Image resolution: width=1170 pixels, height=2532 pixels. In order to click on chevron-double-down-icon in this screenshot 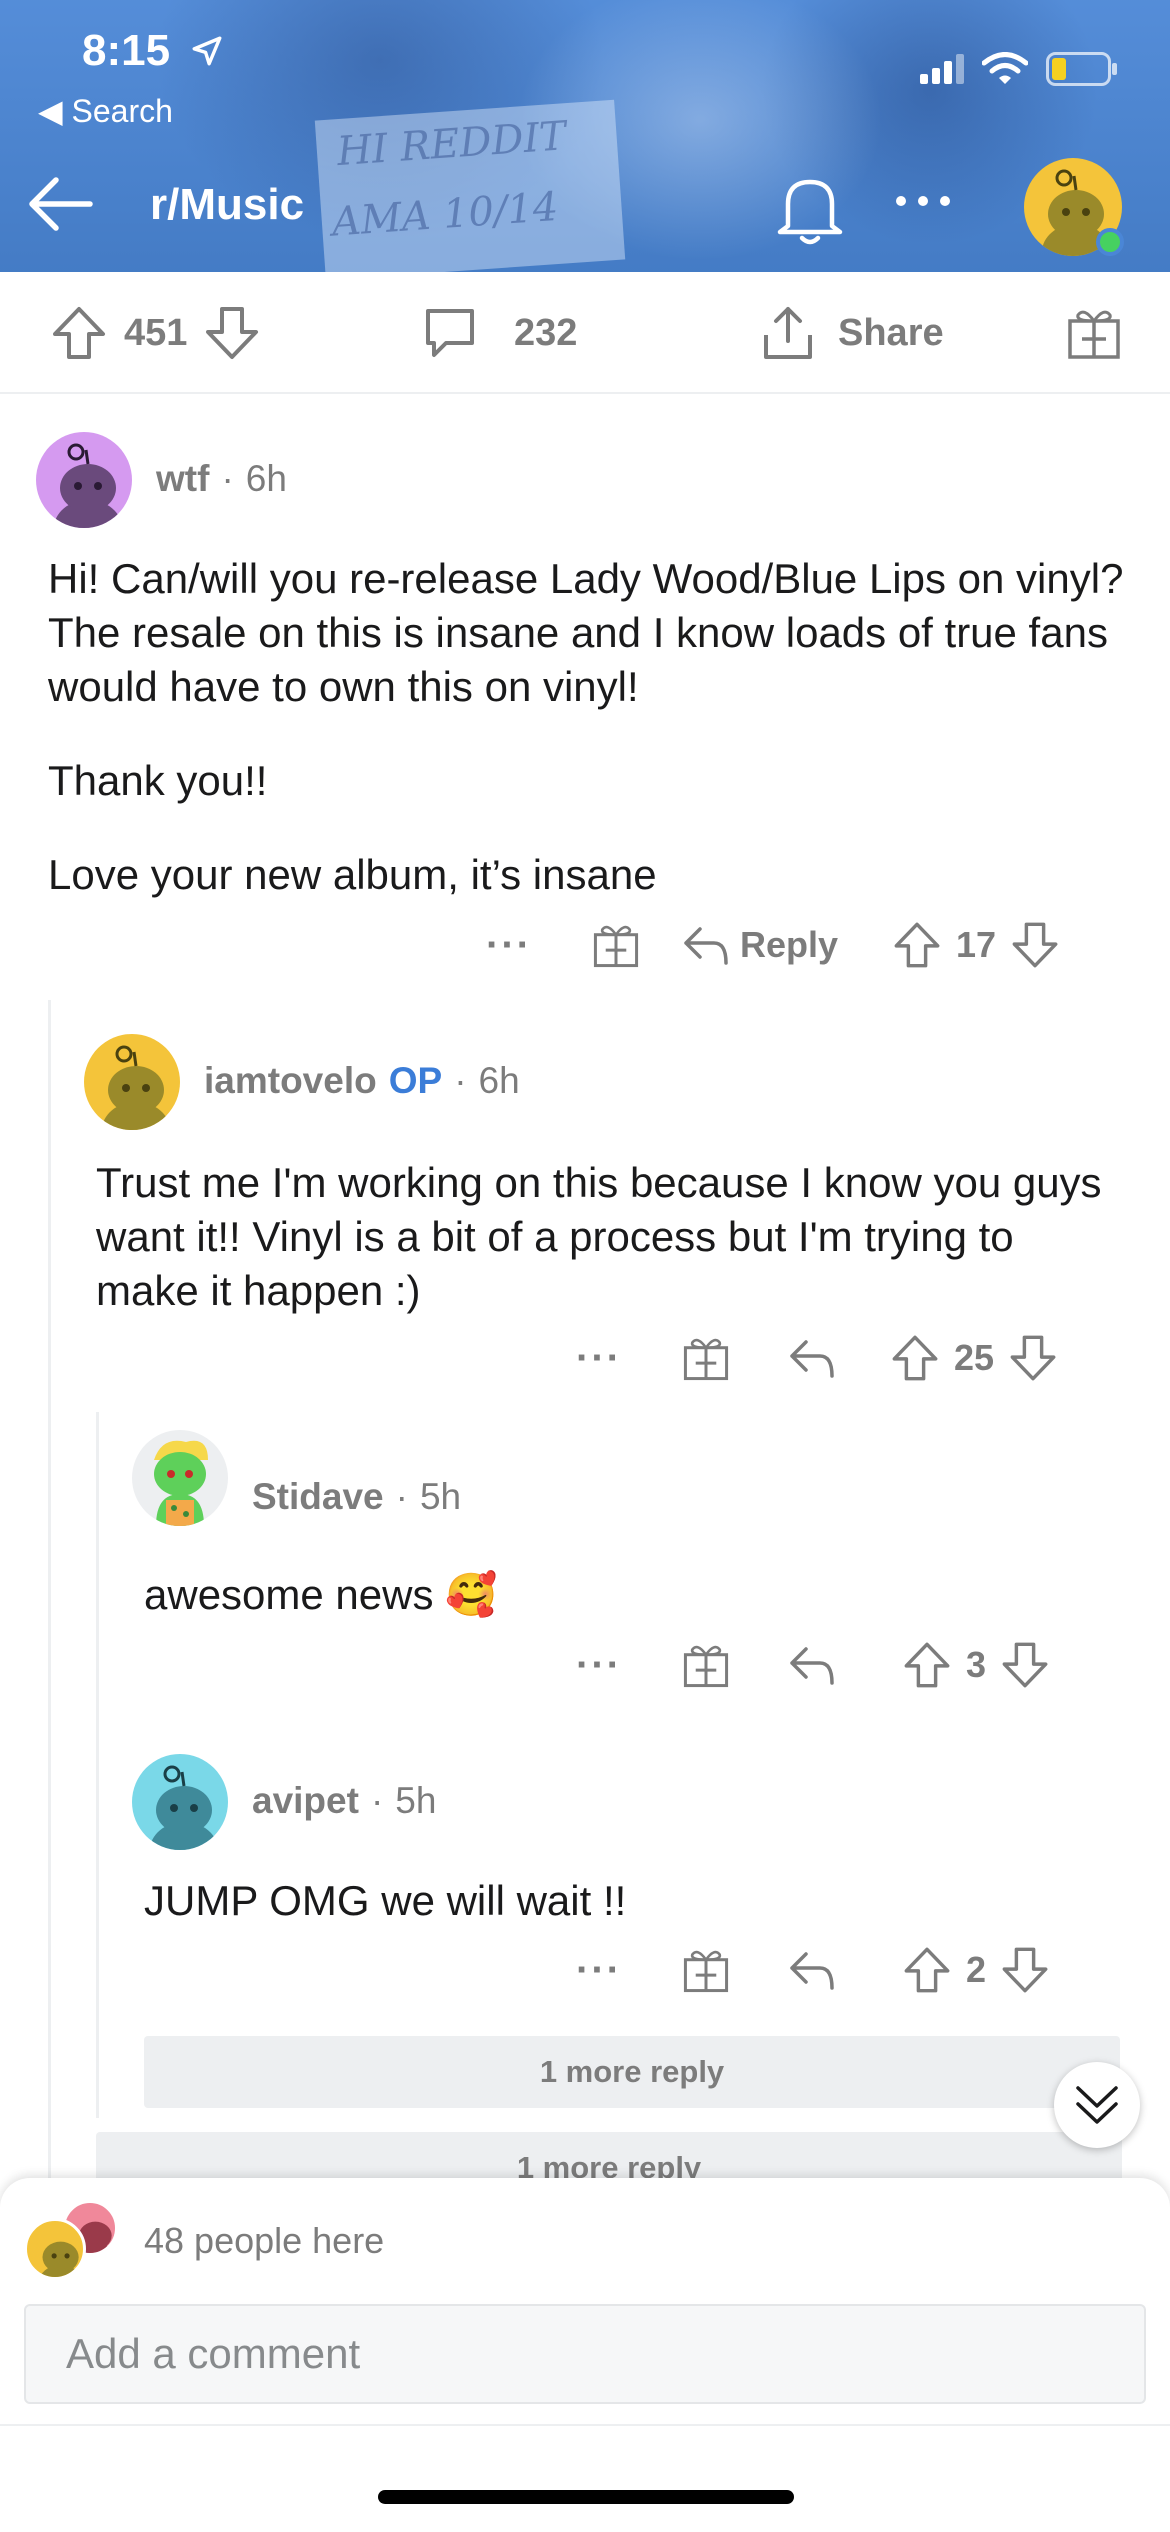, I will do `click(1097, 2105)`.